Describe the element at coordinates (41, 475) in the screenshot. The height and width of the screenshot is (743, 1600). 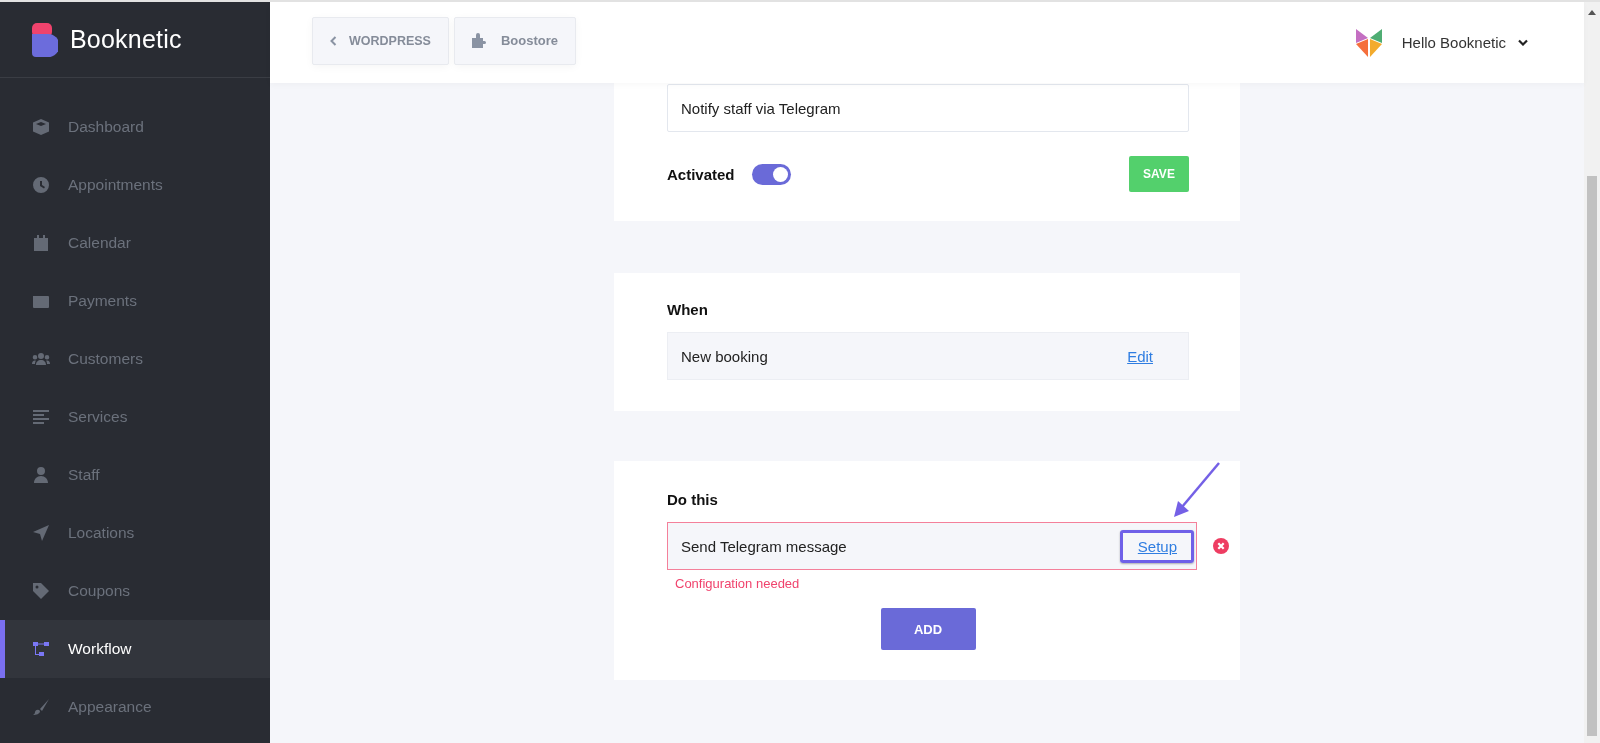
I see `user-icon` at that location.